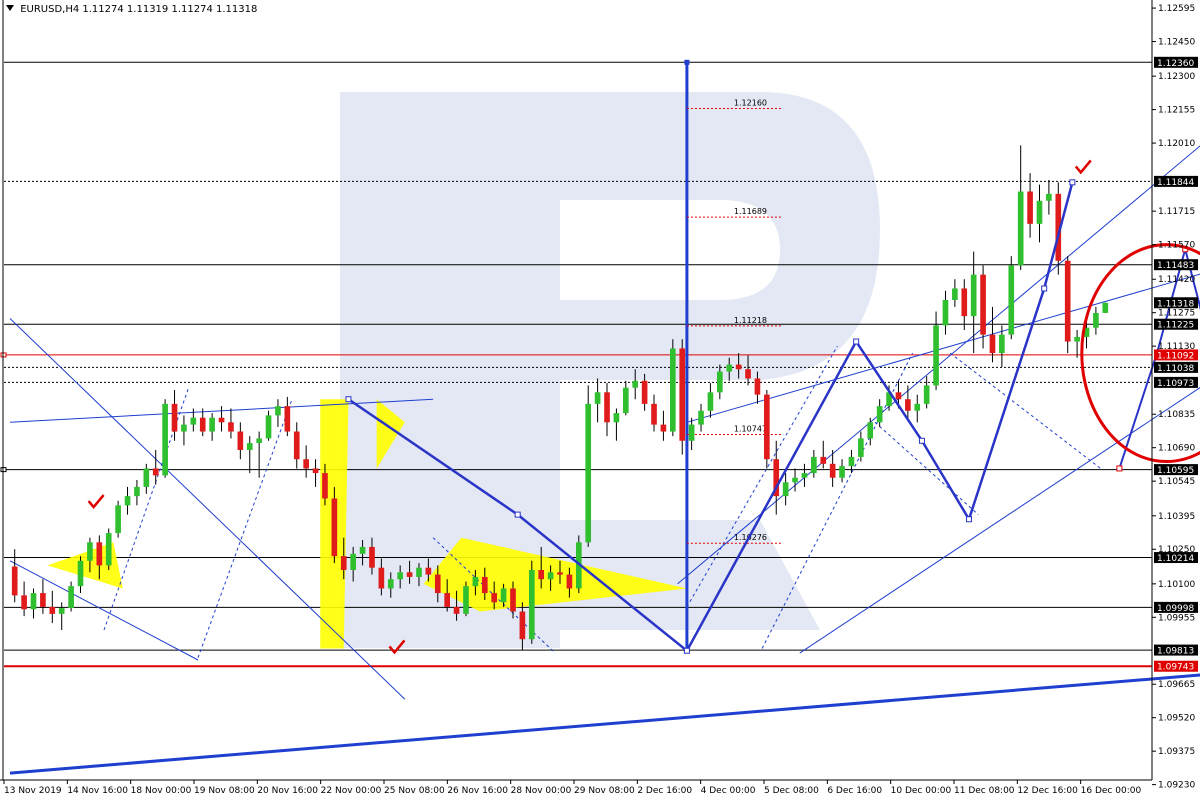  Describe the element at coordinates (97, 791) in the screenshot. I see `time-tick-label: 14 Nov 16:00` at that location.